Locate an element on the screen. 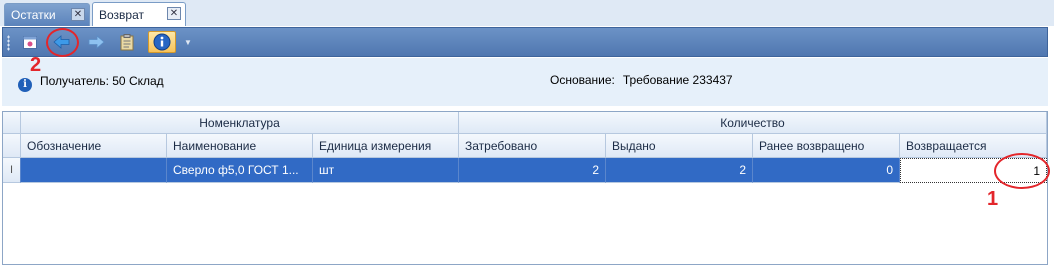 The width and height of the screenshot is (1054, 267). info-button is located at coordinates (162, 42).